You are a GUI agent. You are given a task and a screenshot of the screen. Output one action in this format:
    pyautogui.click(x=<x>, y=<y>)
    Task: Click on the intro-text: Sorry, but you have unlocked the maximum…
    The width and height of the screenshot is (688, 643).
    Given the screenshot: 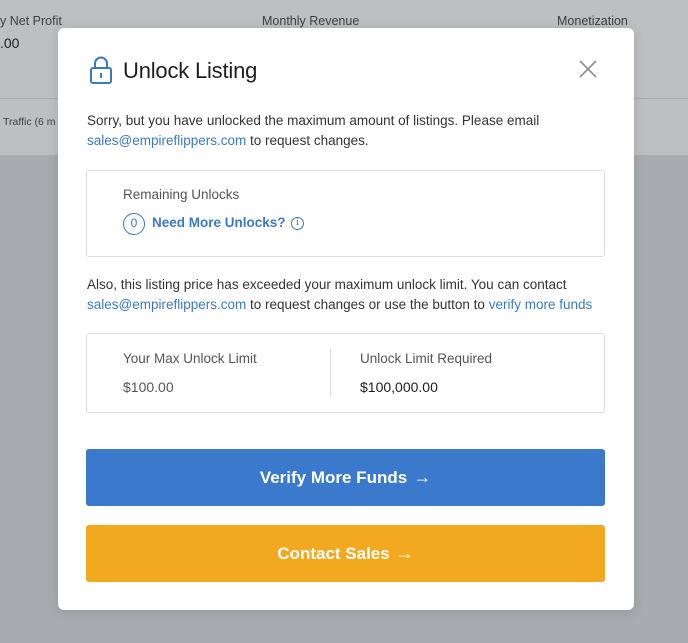 What is the action you would take?
    pyautogui.click(x=313, y=120)
    